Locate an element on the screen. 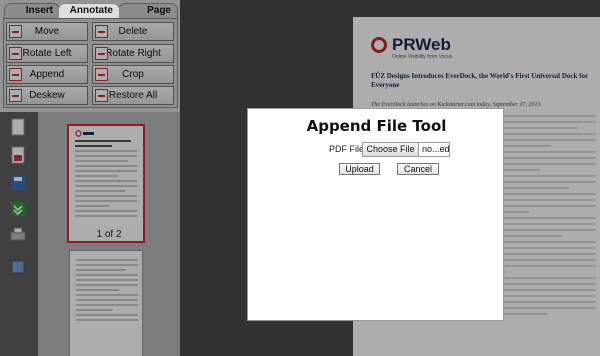 This screenshot has width=600, height=356. cancel-button: Cancel is located at coordinates (418, 169).